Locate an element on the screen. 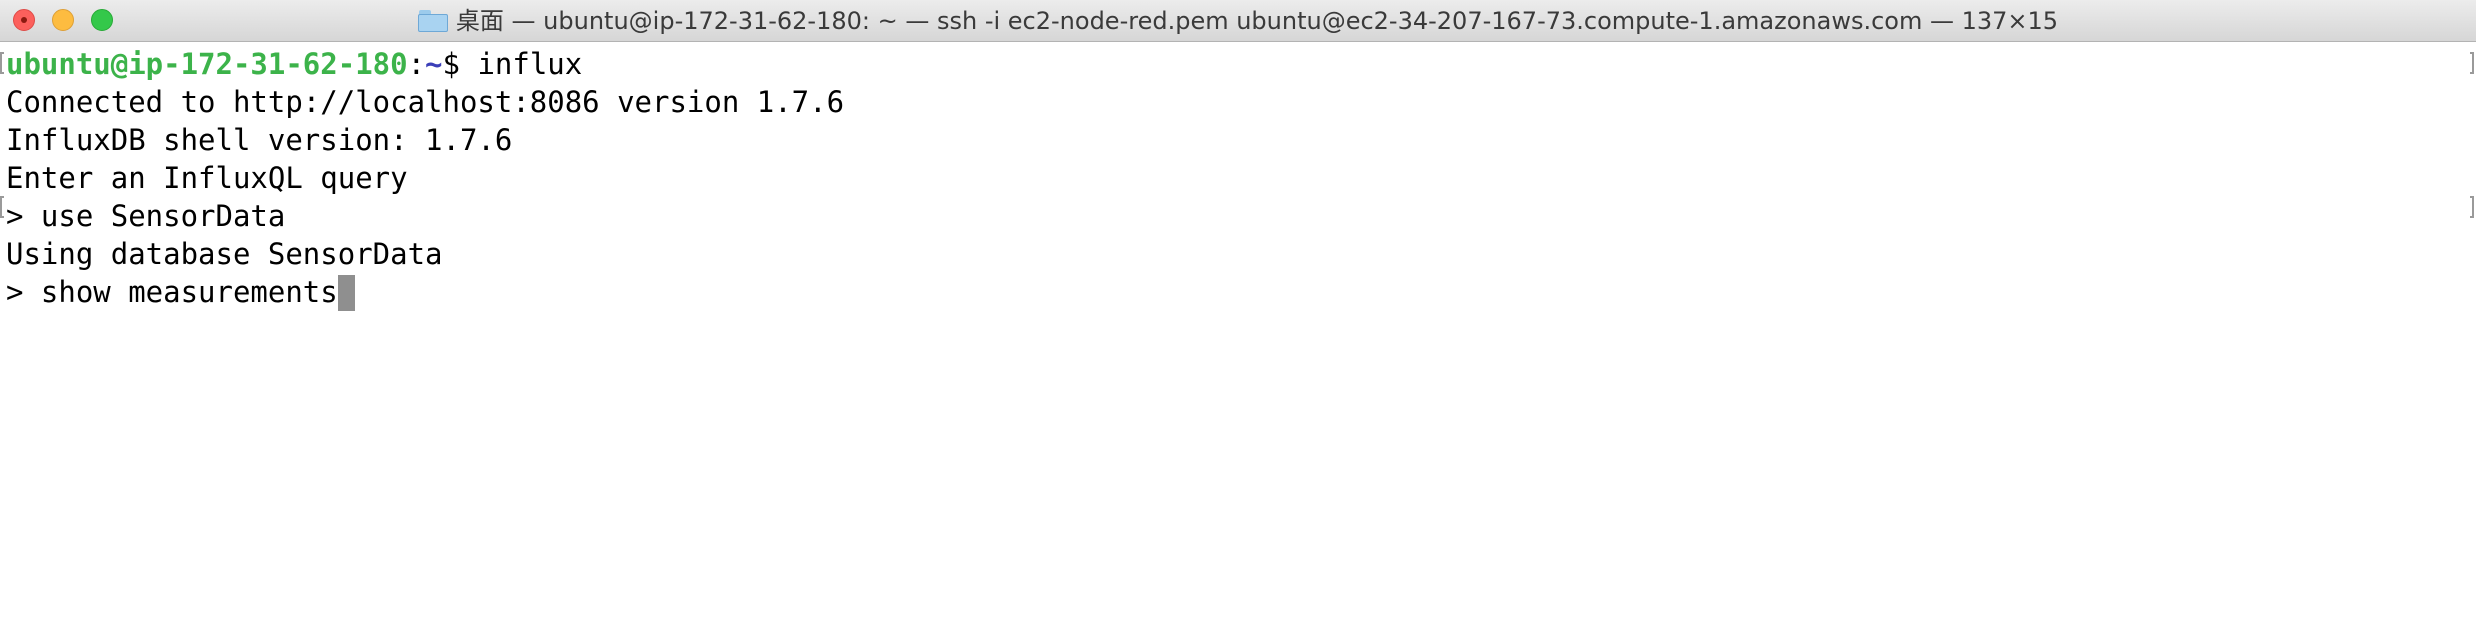 The image size is (2476, 622). prompt-line: ubuntu@ip-172-31-62-180:~$ influx is located at coordinates (1241, 64).